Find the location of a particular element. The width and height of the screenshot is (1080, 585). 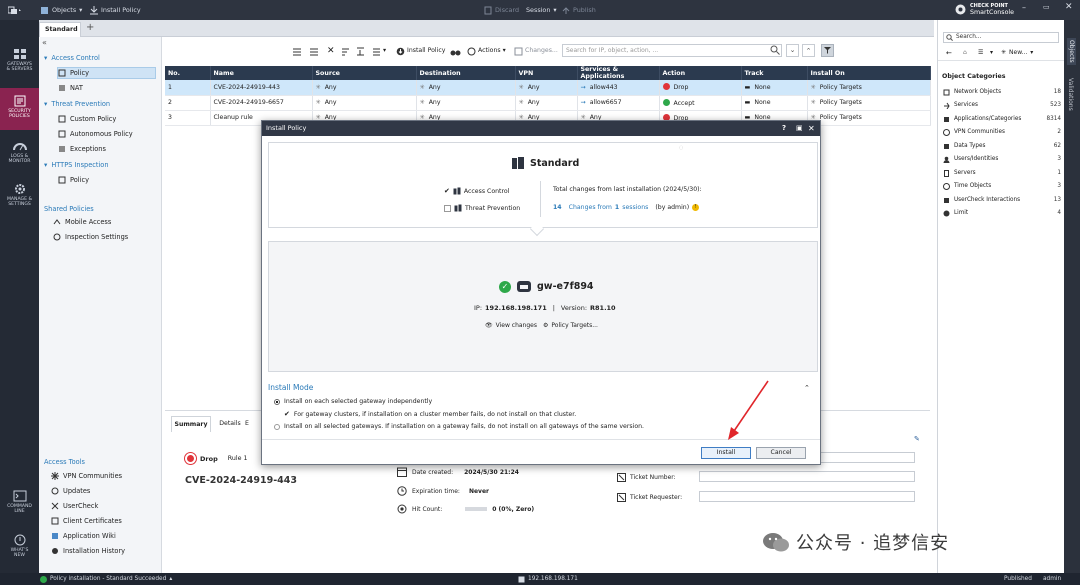

rule-service: ⇝ allow443 is located at coordinates (618, 88).